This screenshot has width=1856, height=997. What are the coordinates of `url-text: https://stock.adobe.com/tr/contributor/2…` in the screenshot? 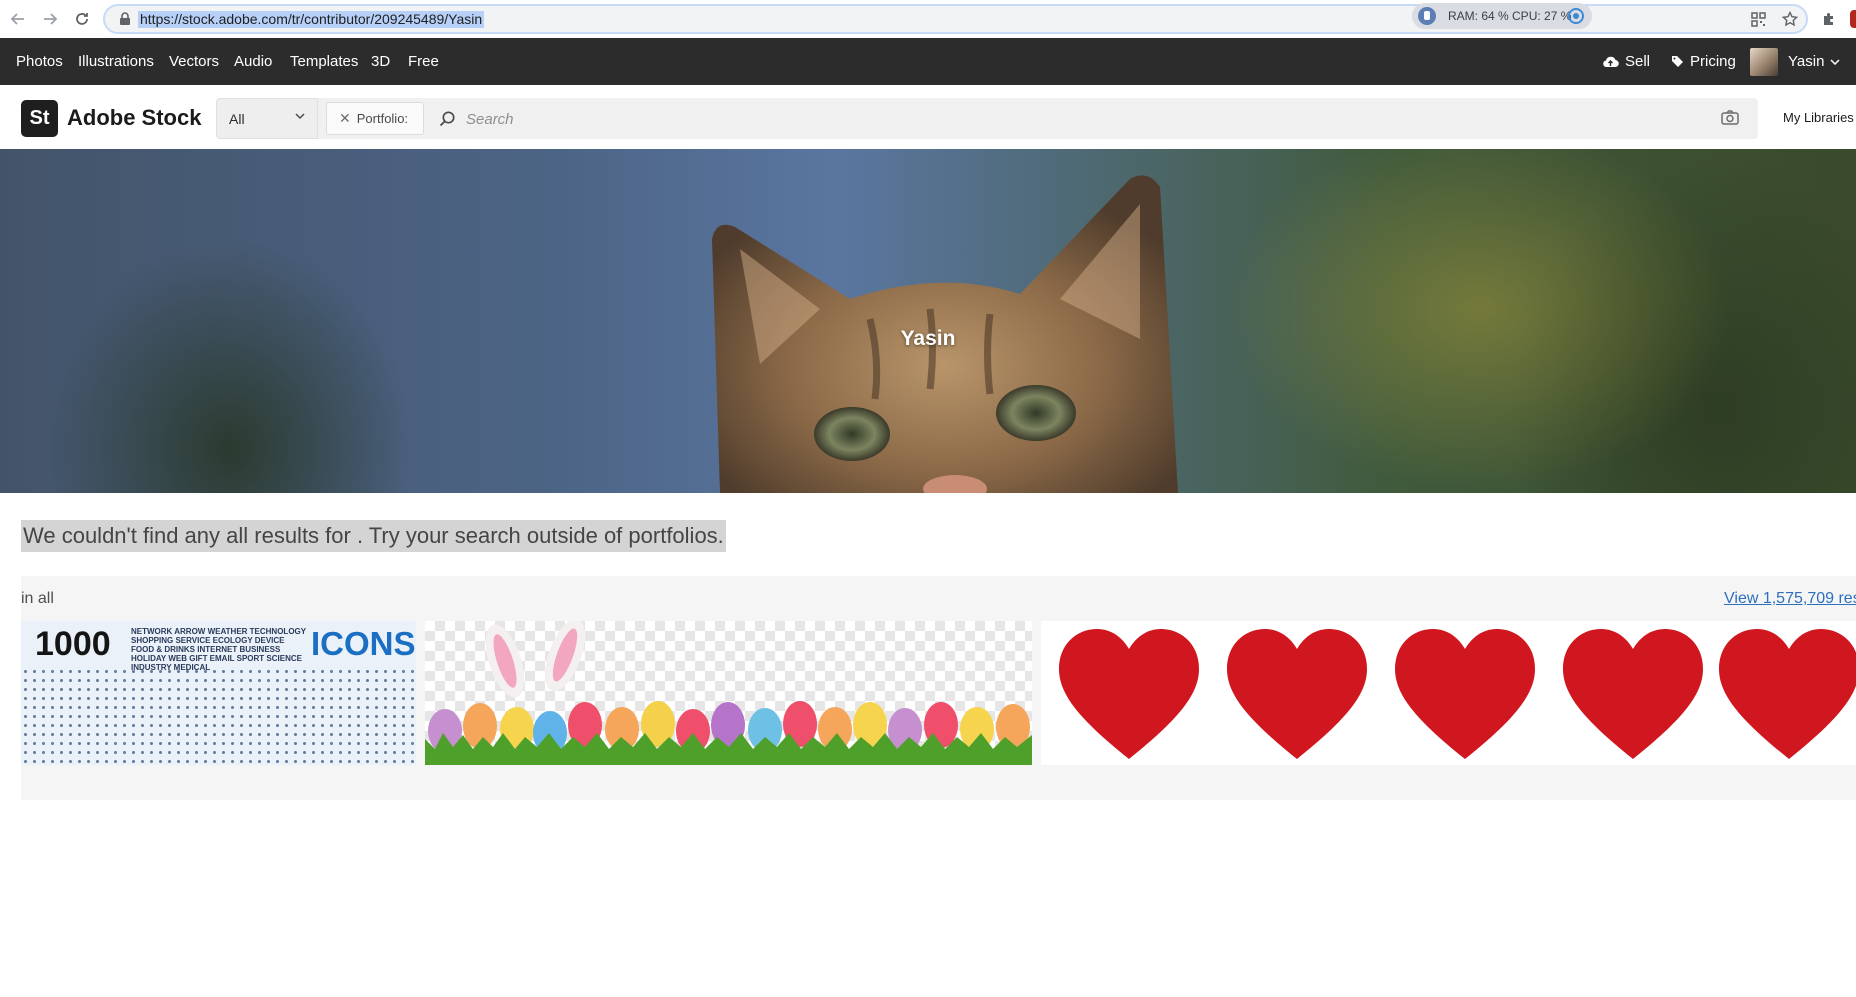 It's located at (311, 19).